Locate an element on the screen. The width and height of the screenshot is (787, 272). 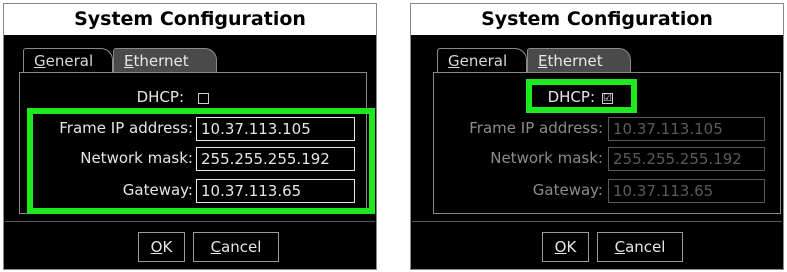
frame-ip-label: Frame IP address: is located at coordinates (536, 128).